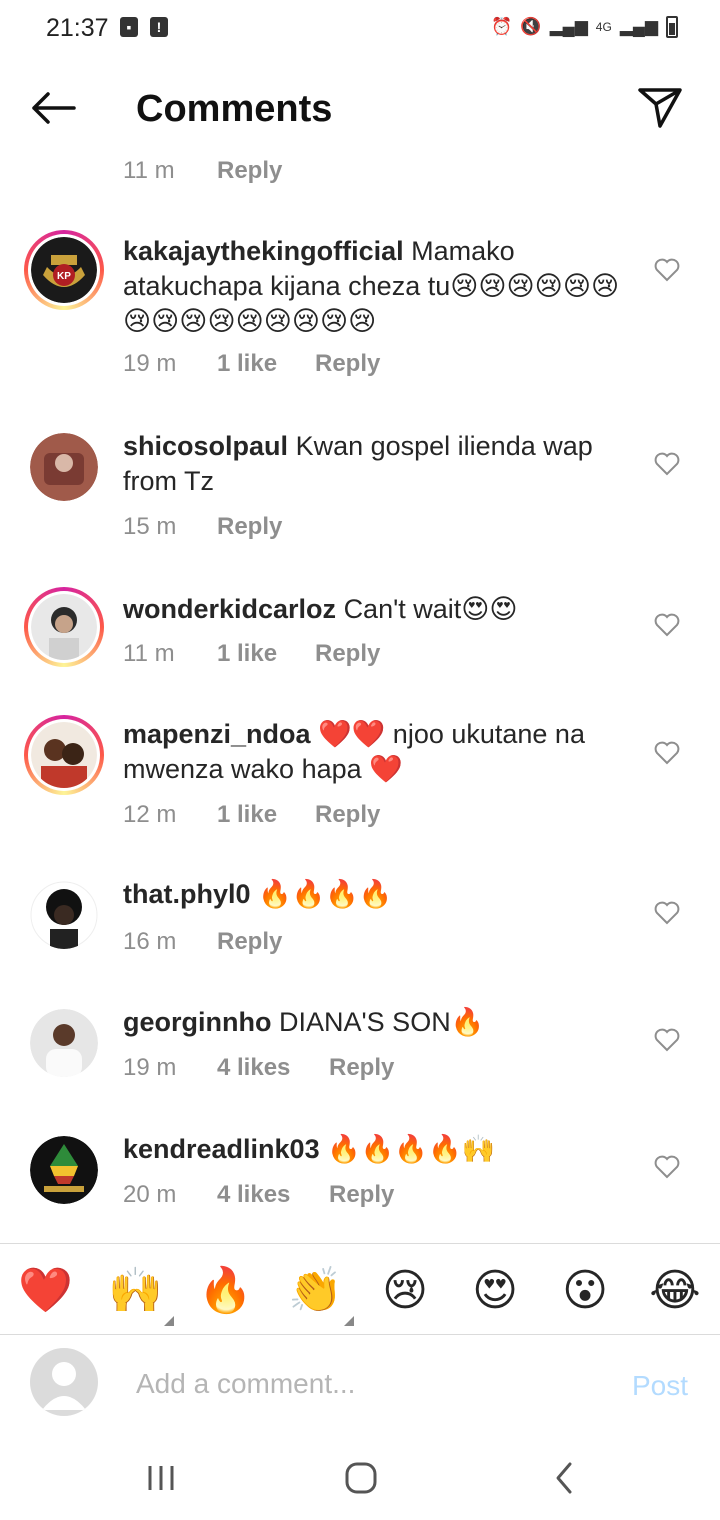  Describe the element at coordinates (325, 894) in the screenshot. I see `comment-body: 🔥🔥🔥🔥` at that location.